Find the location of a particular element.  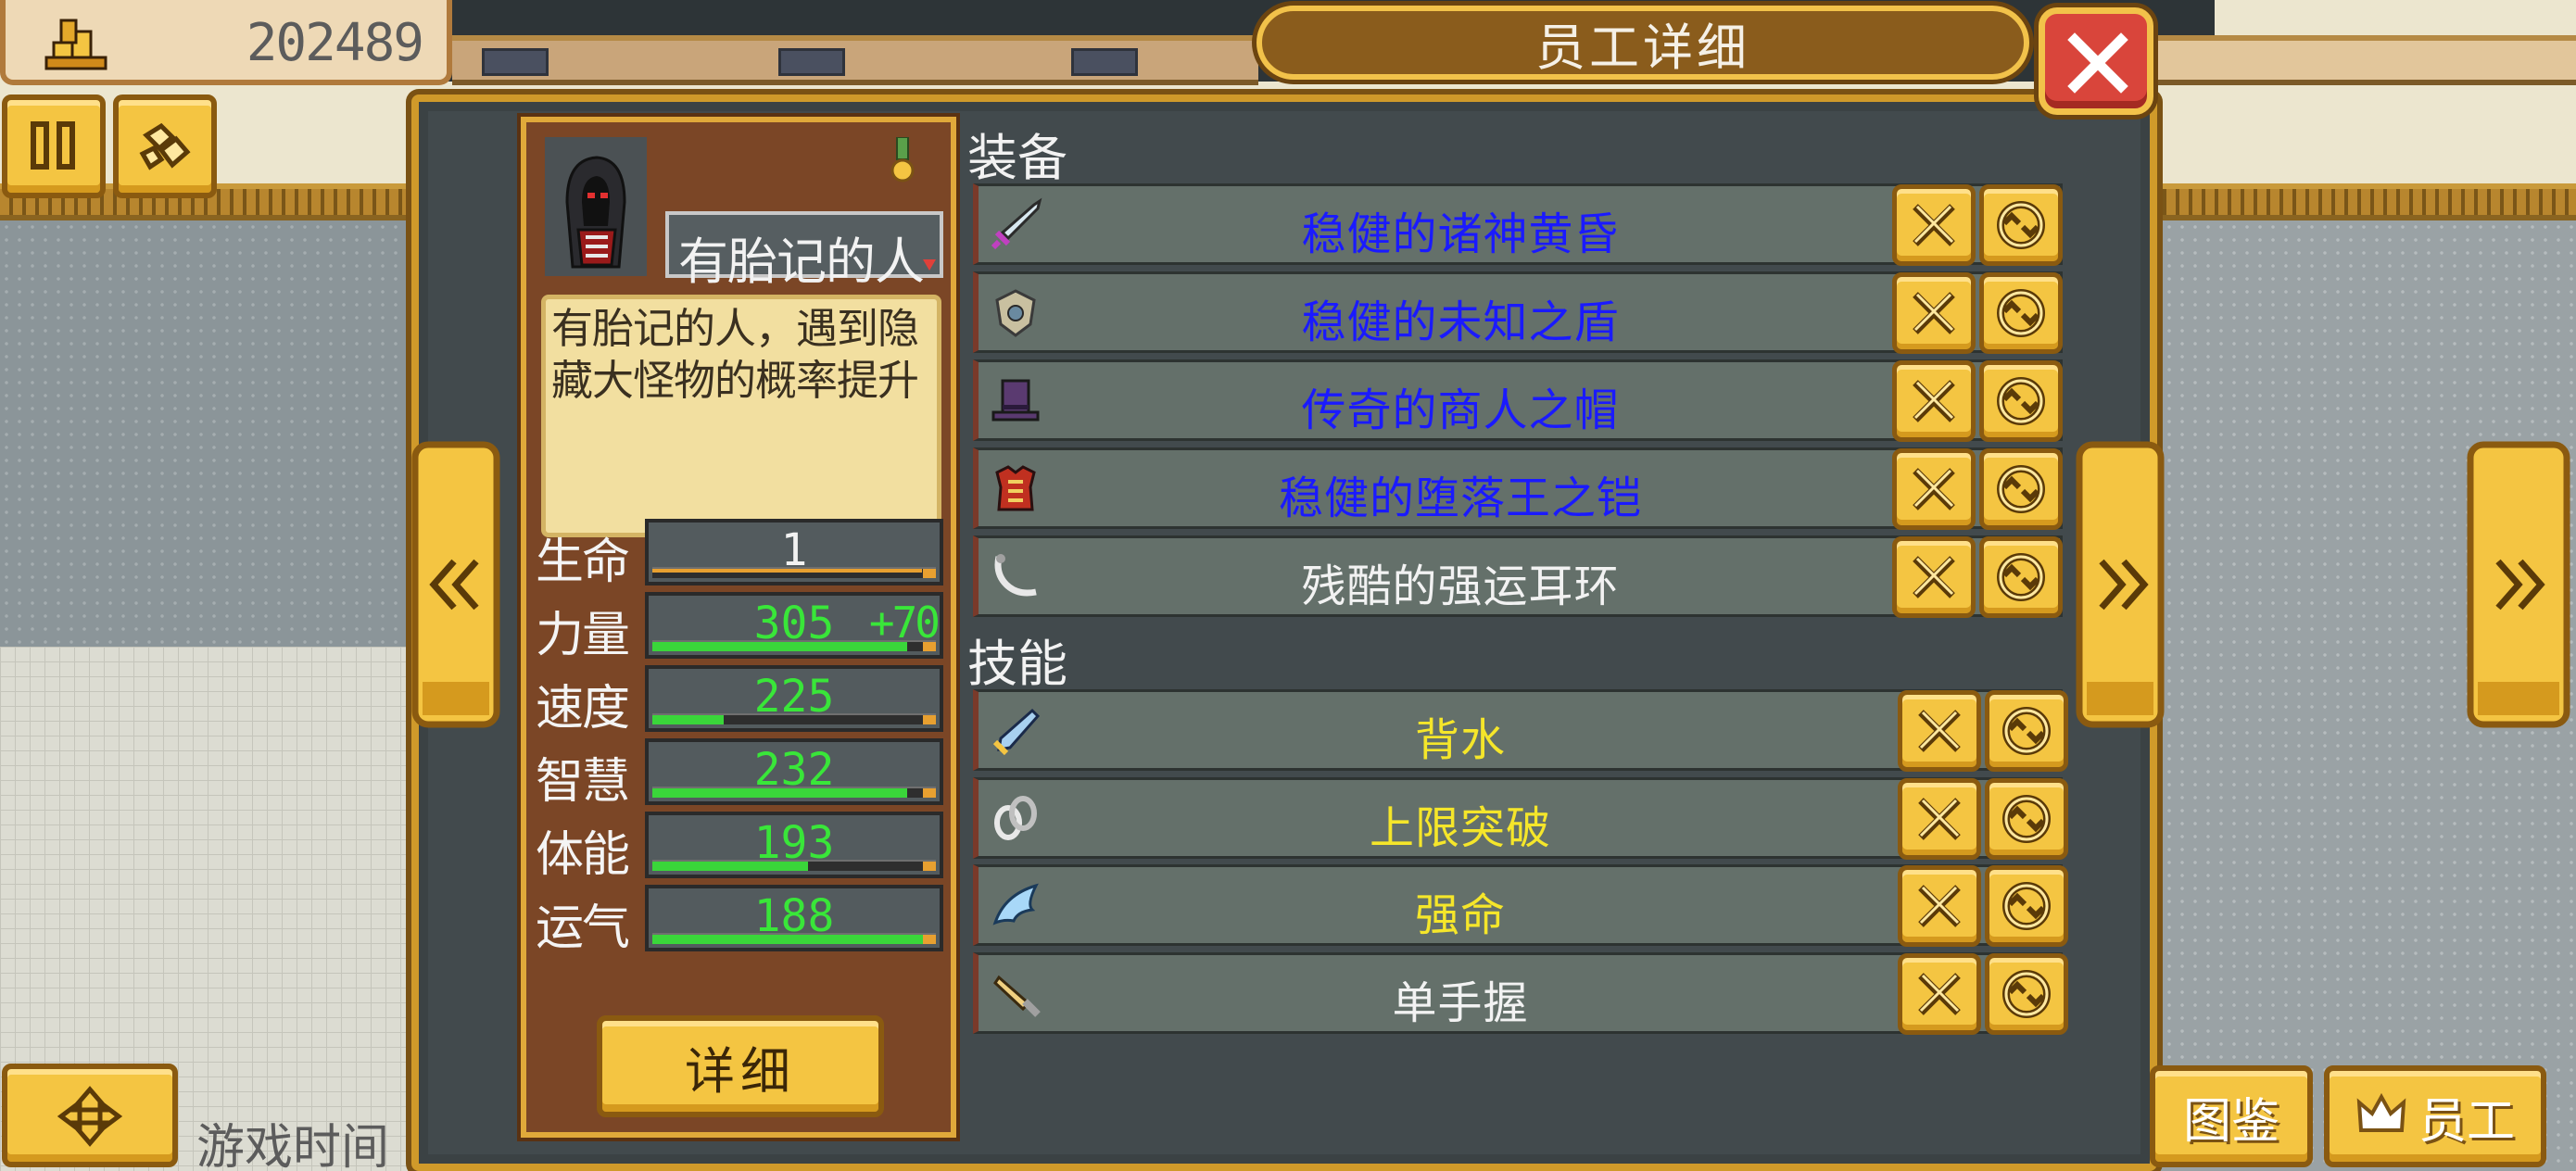

equipment-row: 稳健的诸神黄昏 is located at coordinates (1518, 225).